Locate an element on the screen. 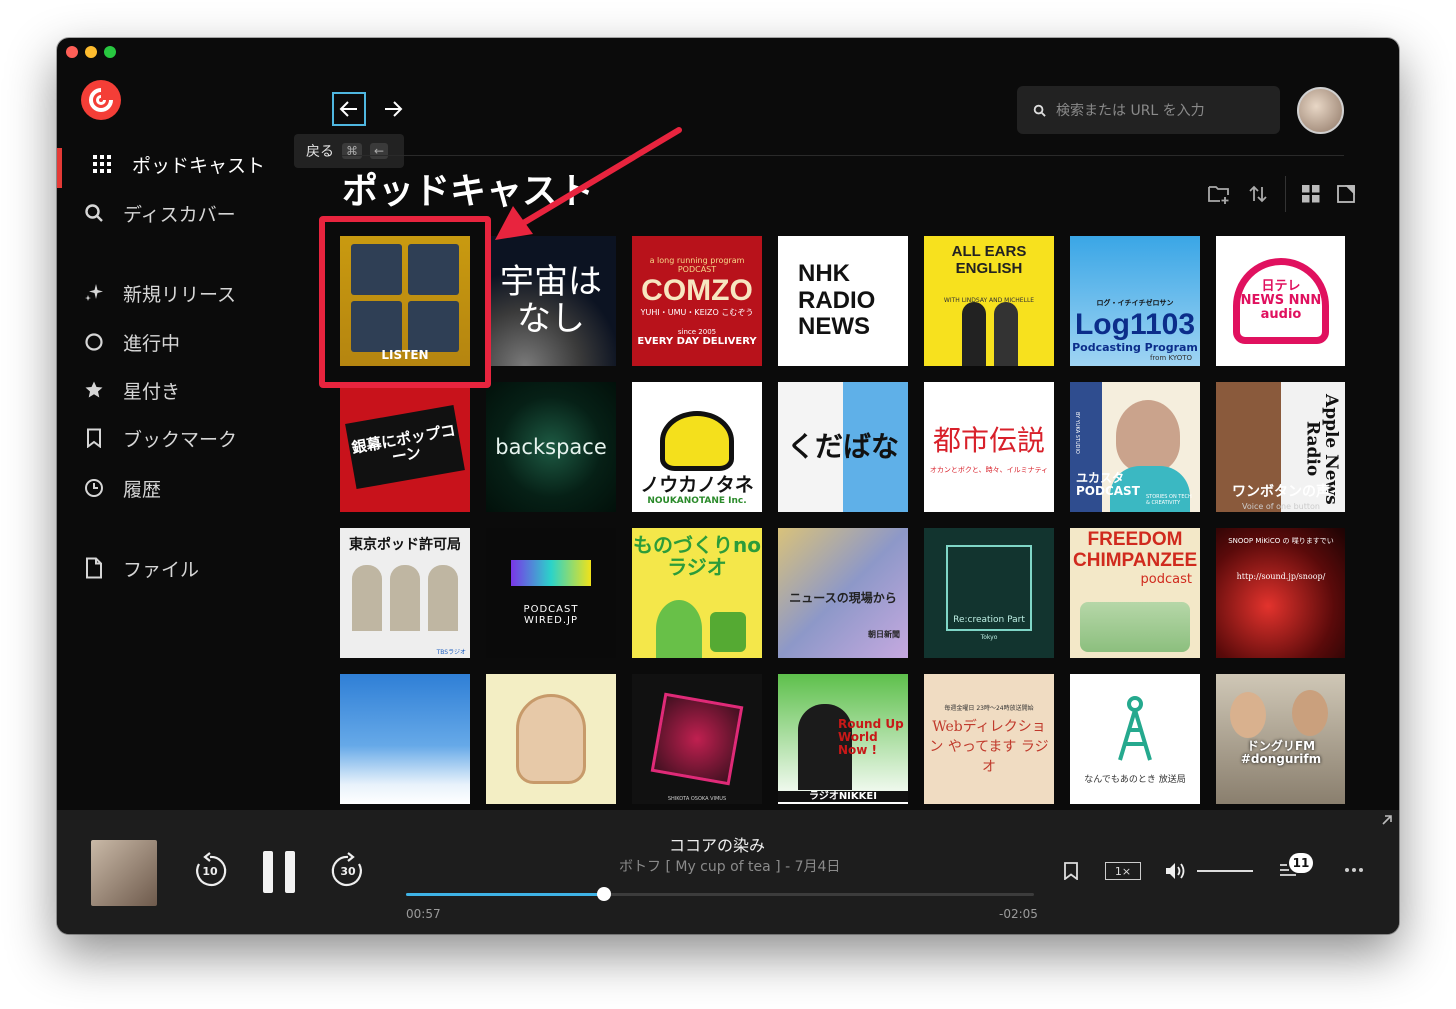 The image size is (1456, 1009). podcast-tile: なんでもあのとき 放送局 is located at coordinates (1135, 739).